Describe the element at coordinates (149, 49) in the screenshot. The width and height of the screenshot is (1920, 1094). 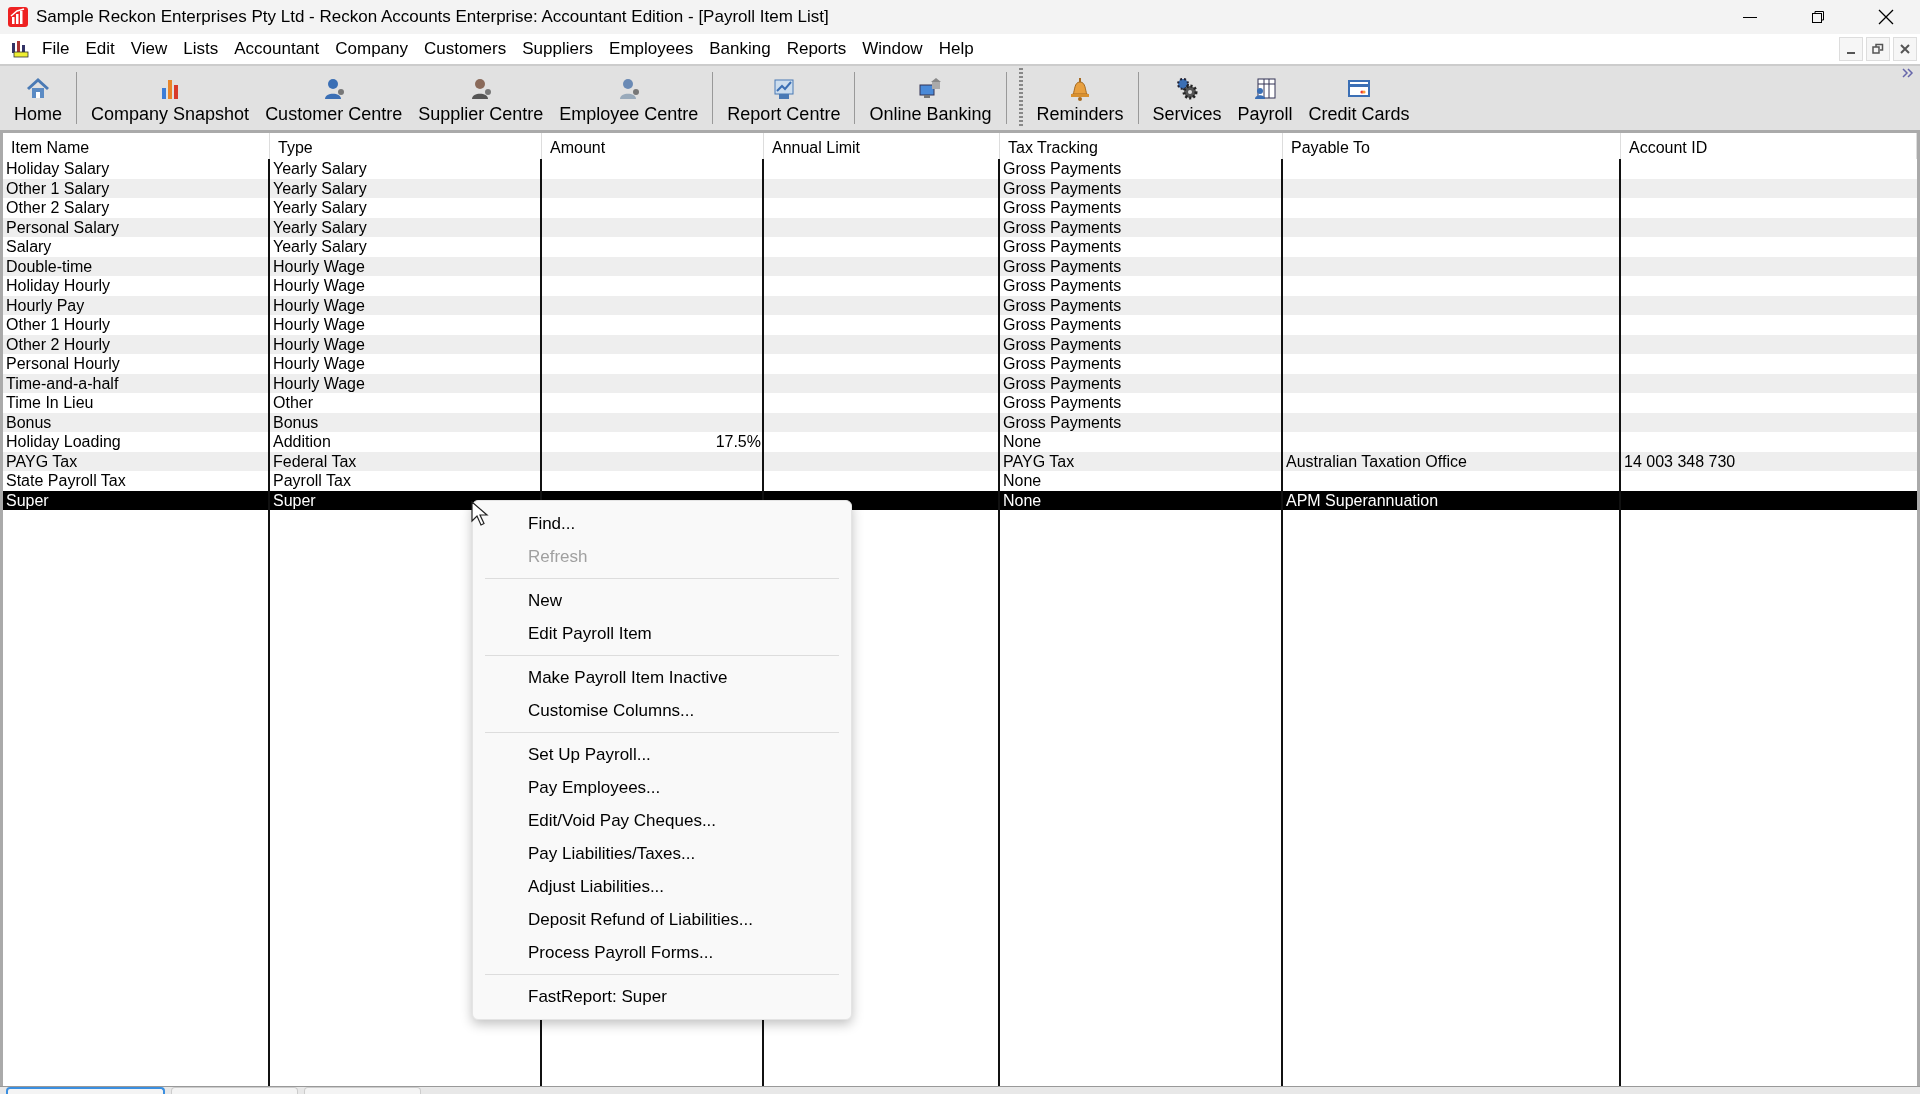
I see `menu-item: View` at that location.